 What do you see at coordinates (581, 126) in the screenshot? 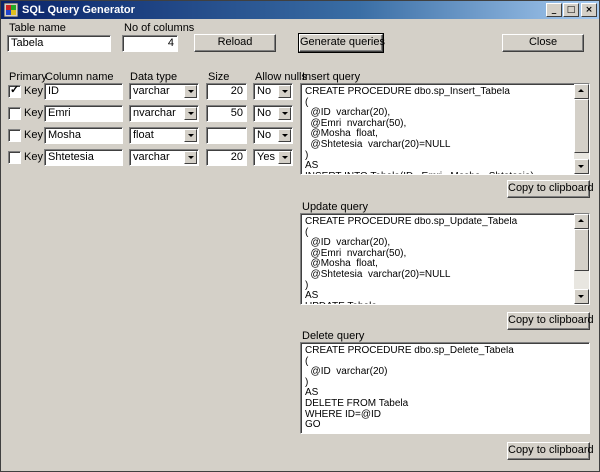
I see `insert-scroll-thumb` at bounding box center [581, 126].